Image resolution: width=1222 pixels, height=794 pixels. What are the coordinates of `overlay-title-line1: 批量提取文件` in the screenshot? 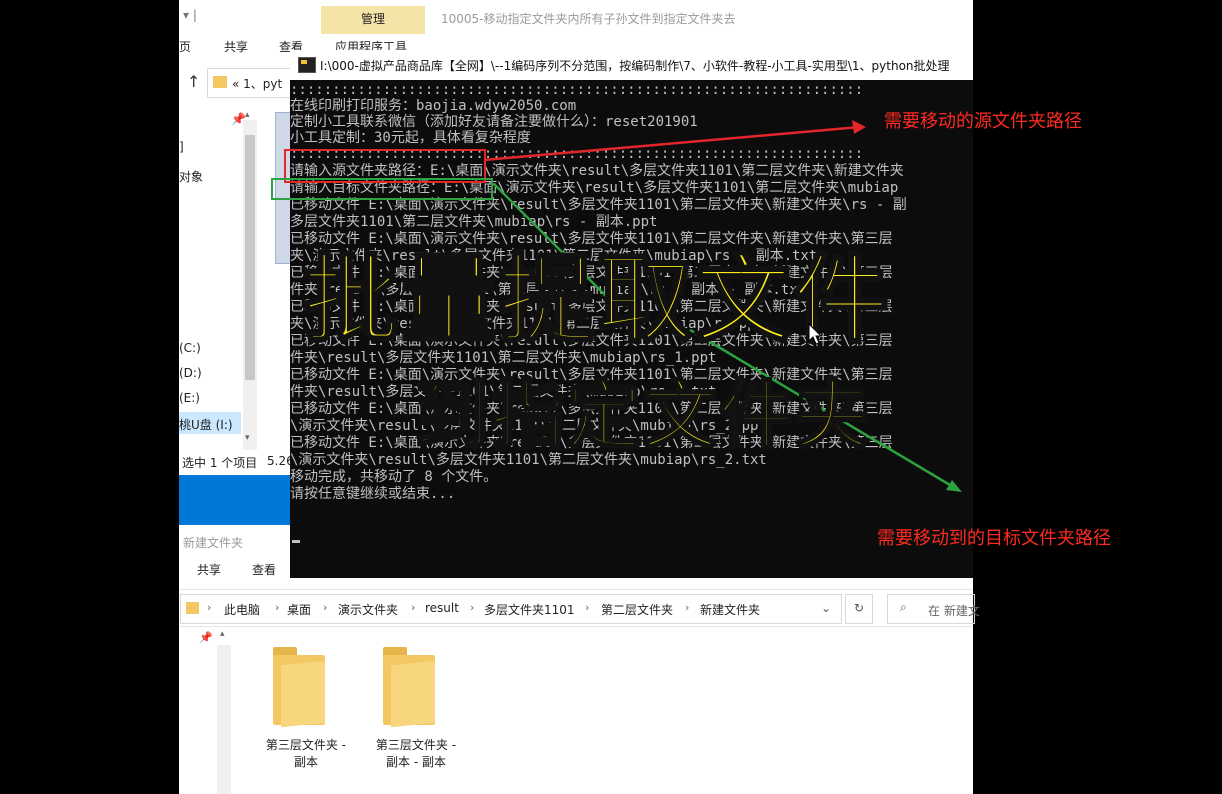 It's located at (596, 300).